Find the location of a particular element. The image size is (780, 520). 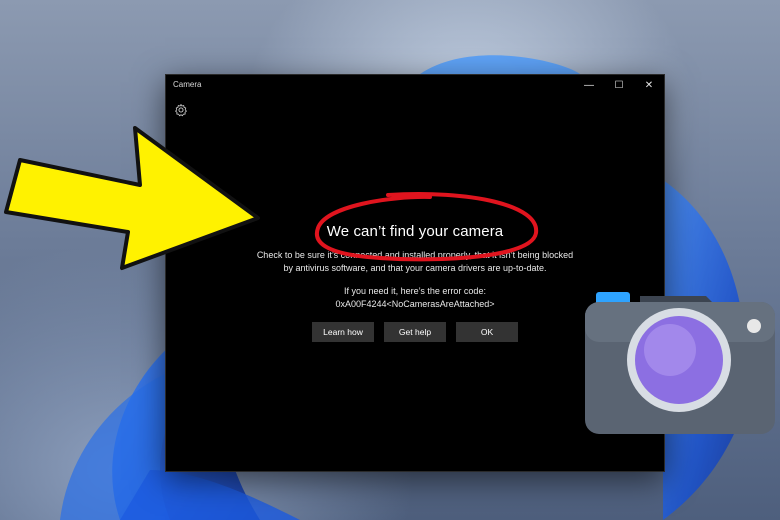

window-controls: — ☐ ✕ is located at coordinates (619, 85).